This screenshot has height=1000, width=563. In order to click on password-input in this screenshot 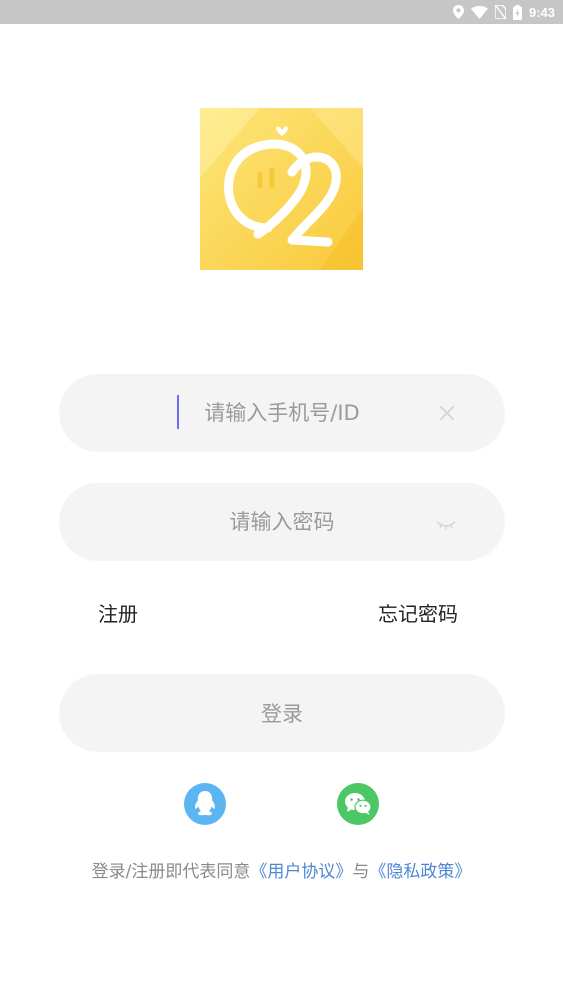, I will do `click(282, 522)`.